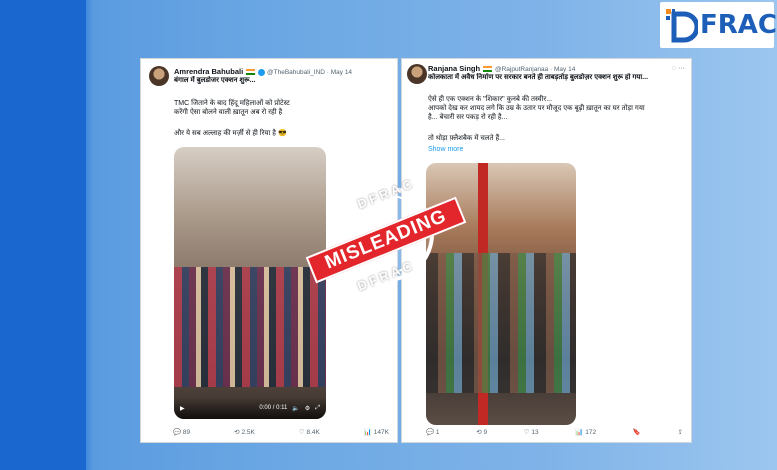 Image resolution: width=777 pixels, height=470 pixels. Describe the element at coordinates (386, 238) in the screenshot. I see `misleading-stamp: DFRAC MISLEADING DFRAC` at that location.